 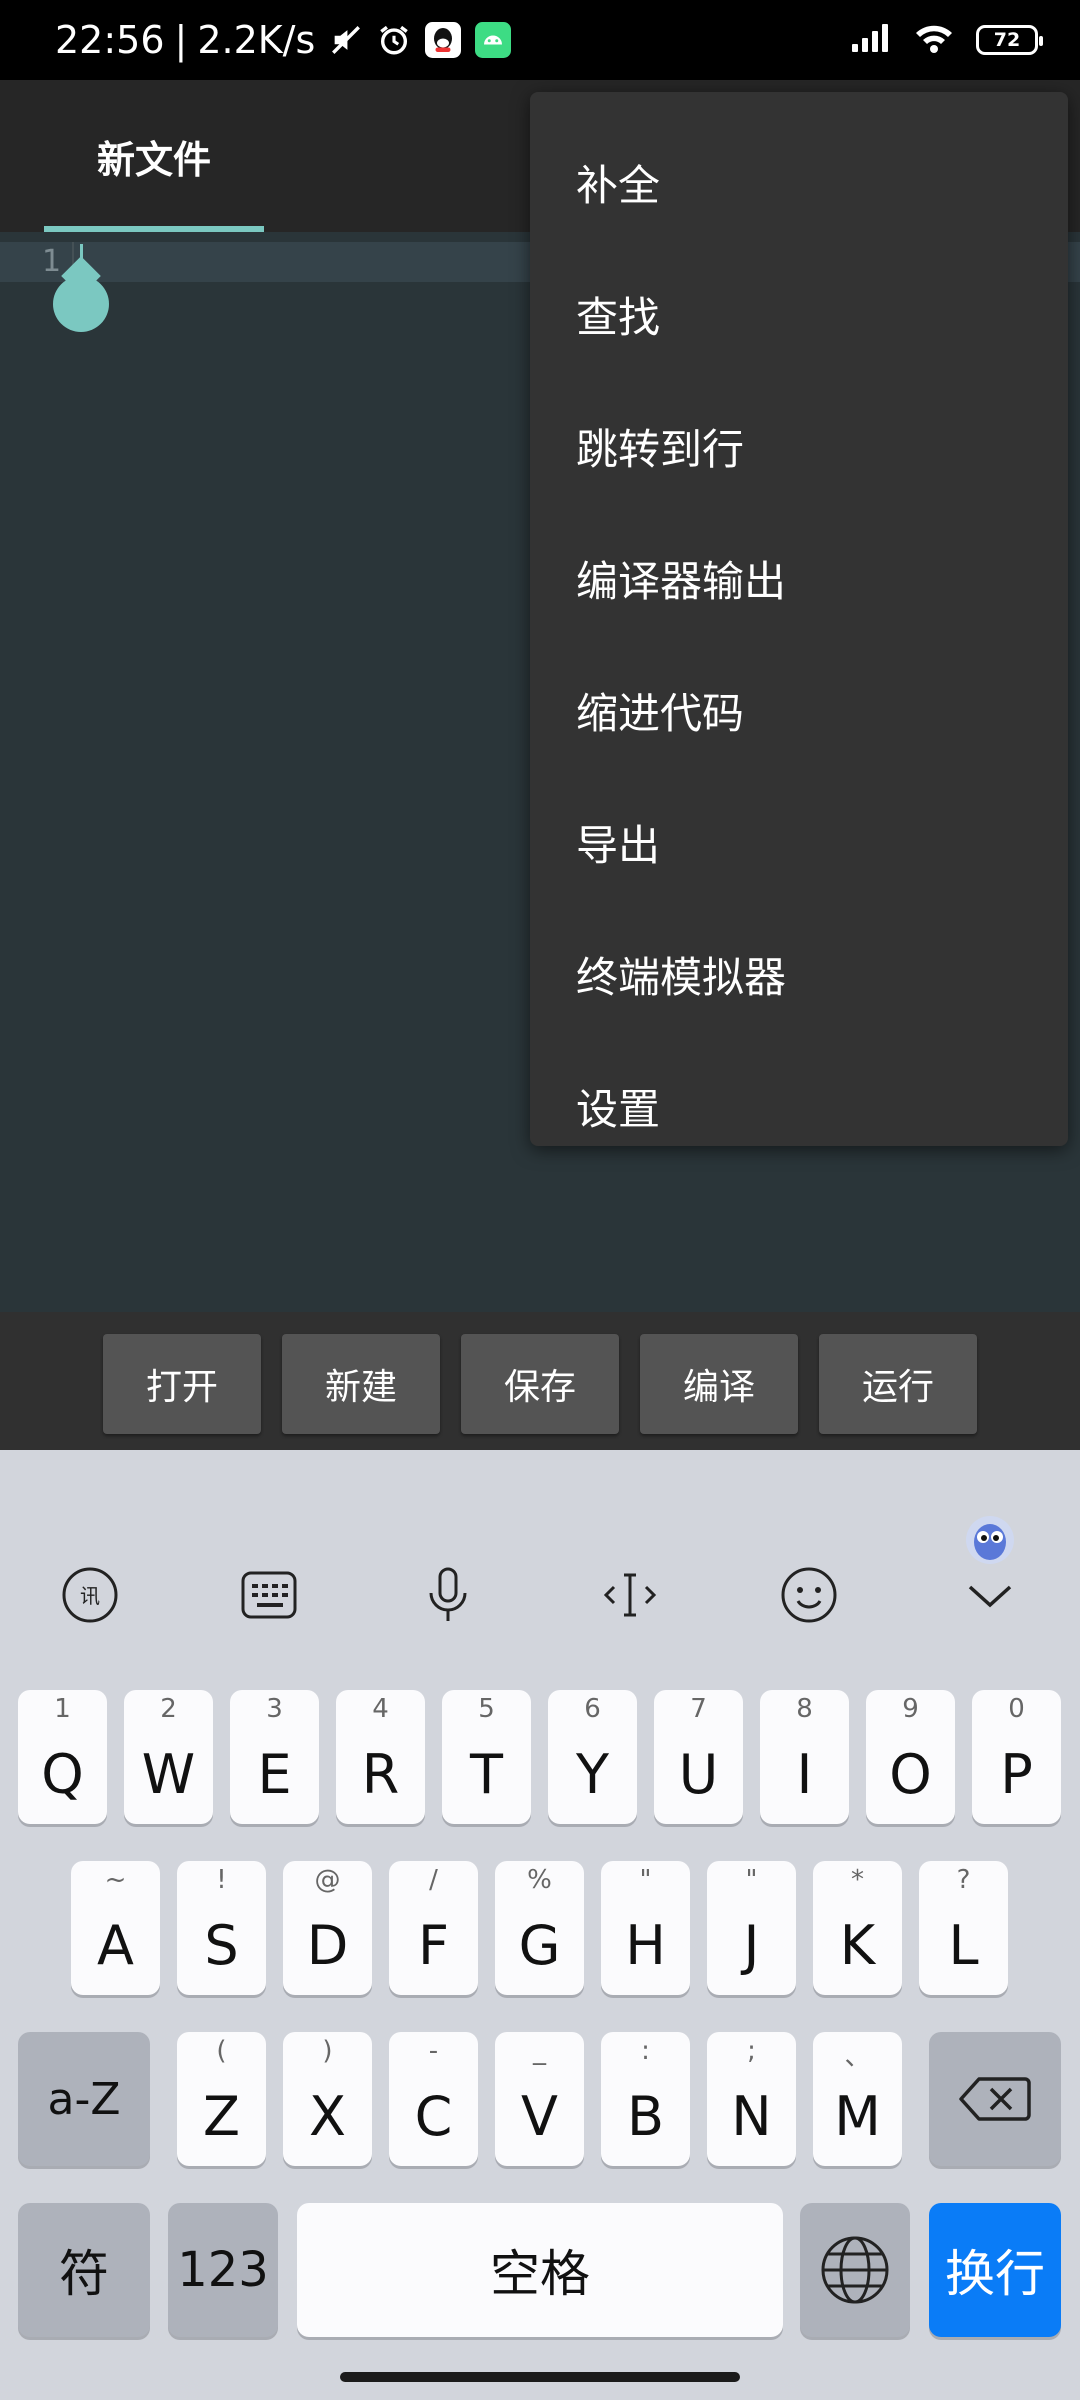 I want to click on case-toggle-key: a-Z, so click(x=84, y=2099).